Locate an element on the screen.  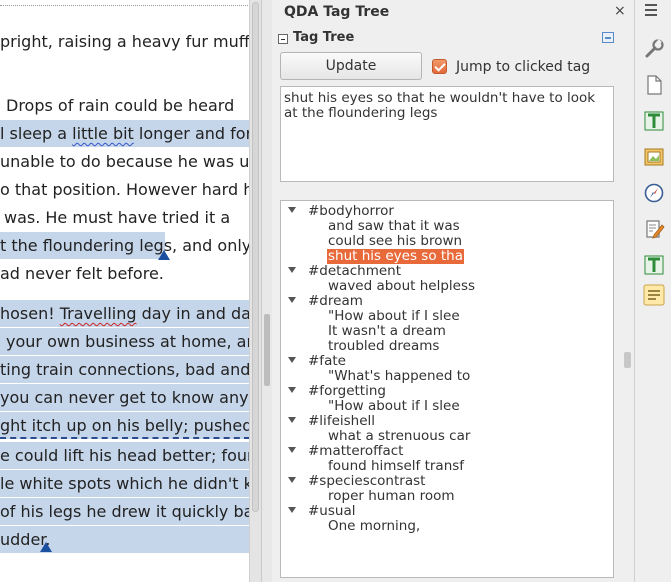
panel-scrollbar is located at coordinates (628, 302).